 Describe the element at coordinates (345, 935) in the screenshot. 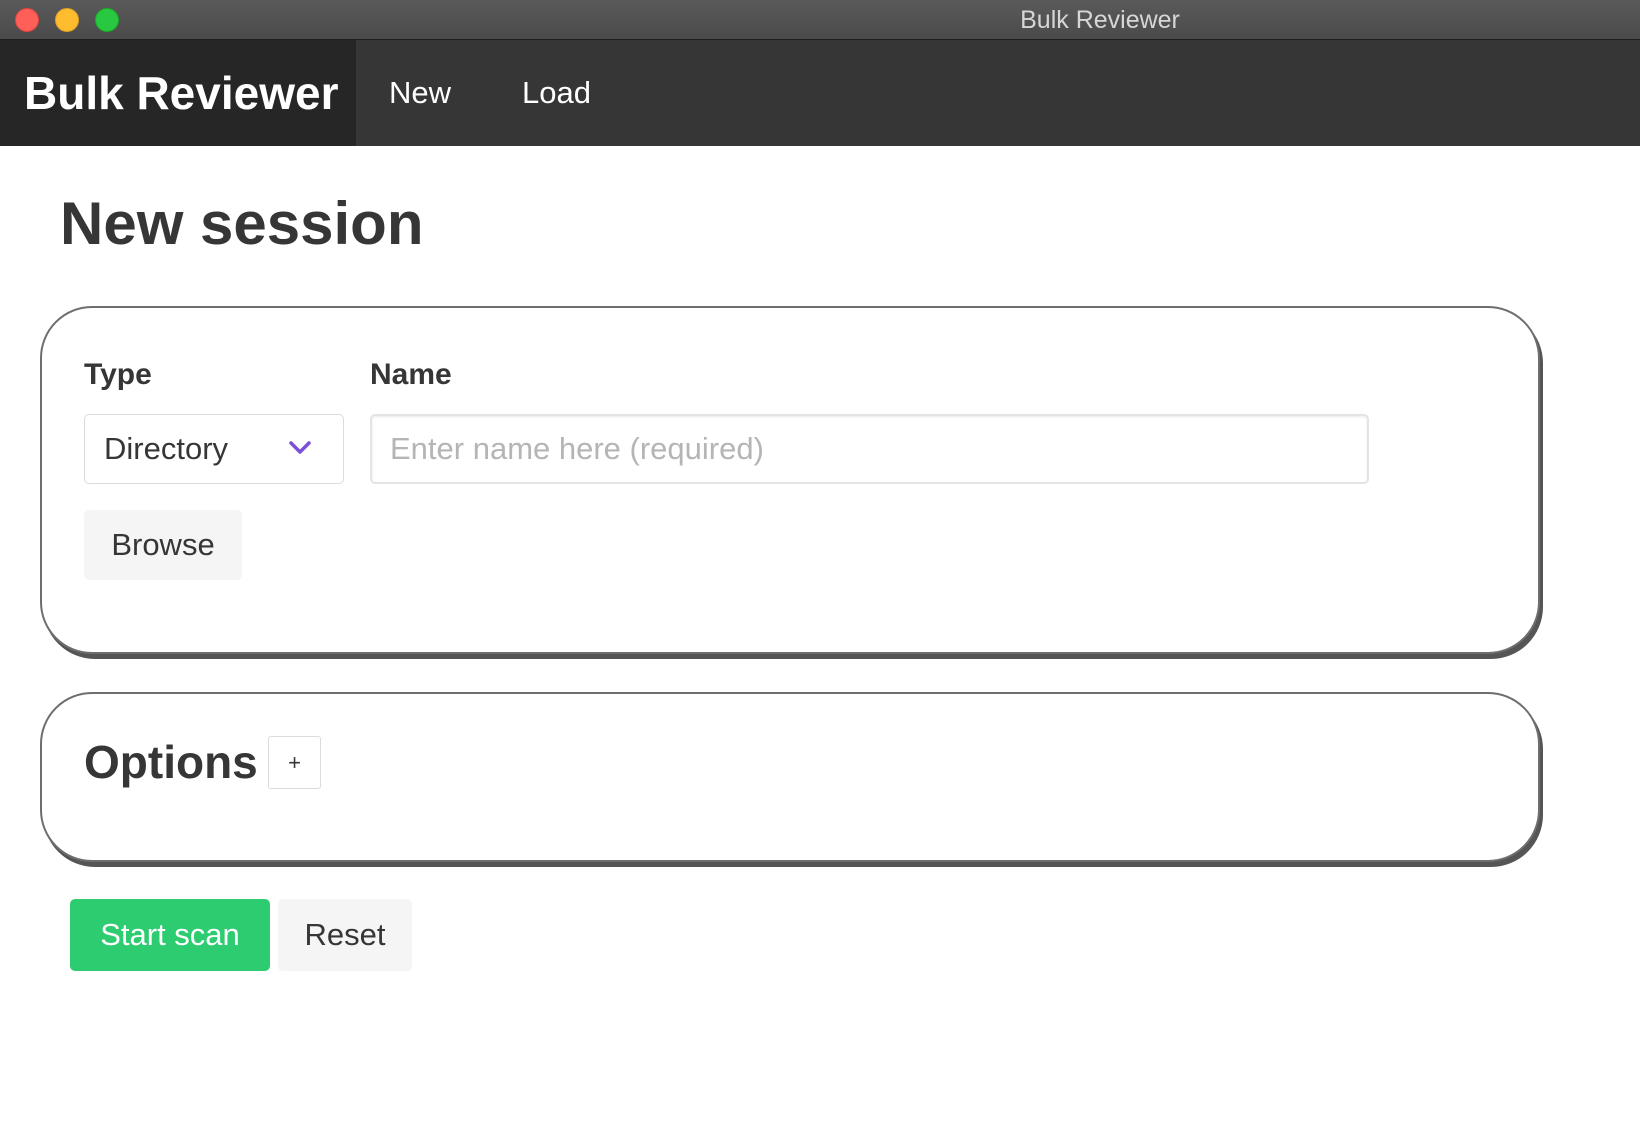

I see `reset-button: Reset` at that location.